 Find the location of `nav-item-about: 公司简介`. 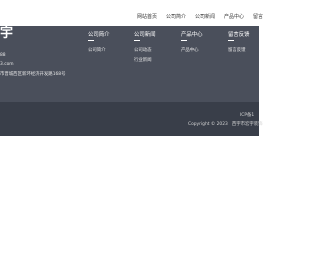

nav-item-about: 公司简介 is located at coordinates (176, 16).